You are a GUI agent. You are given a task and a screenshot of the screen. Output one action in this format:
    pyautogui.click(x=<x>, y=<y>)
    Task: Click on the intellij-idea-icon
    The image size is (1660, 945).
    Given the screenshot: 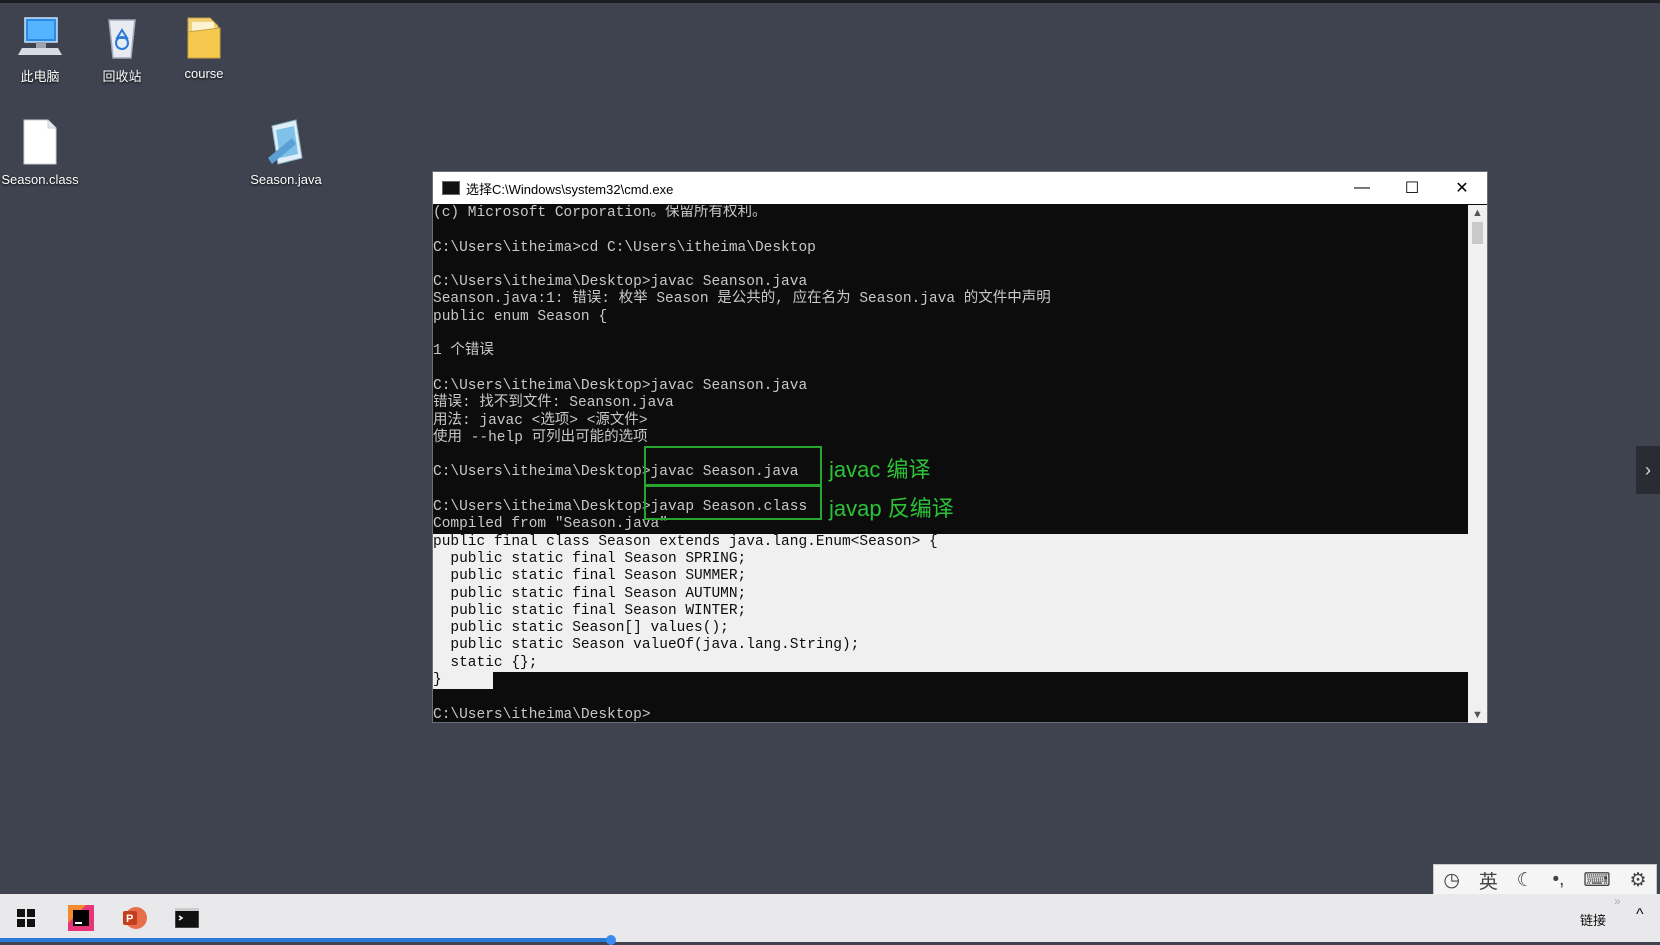 What is the action you would take?
    pyautogui.click(x=81, y=918)
    